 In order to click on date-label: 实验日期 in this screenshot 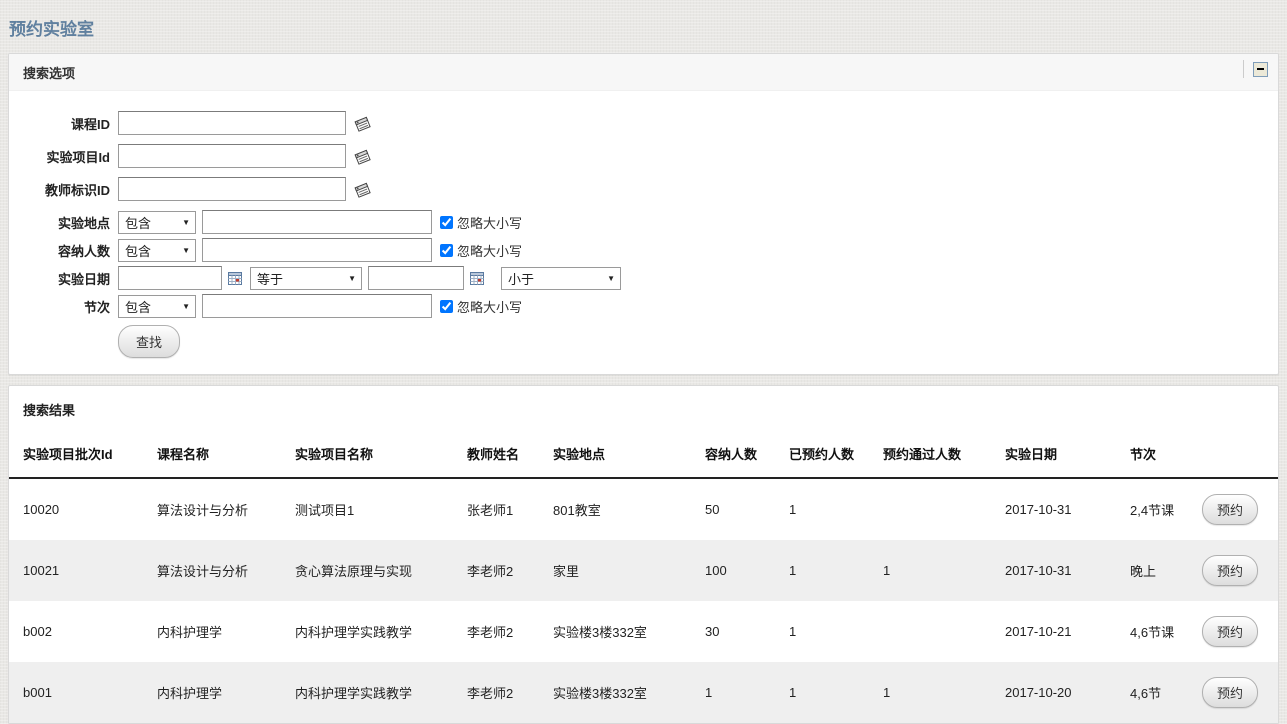, I will do `click(83, 279)`.